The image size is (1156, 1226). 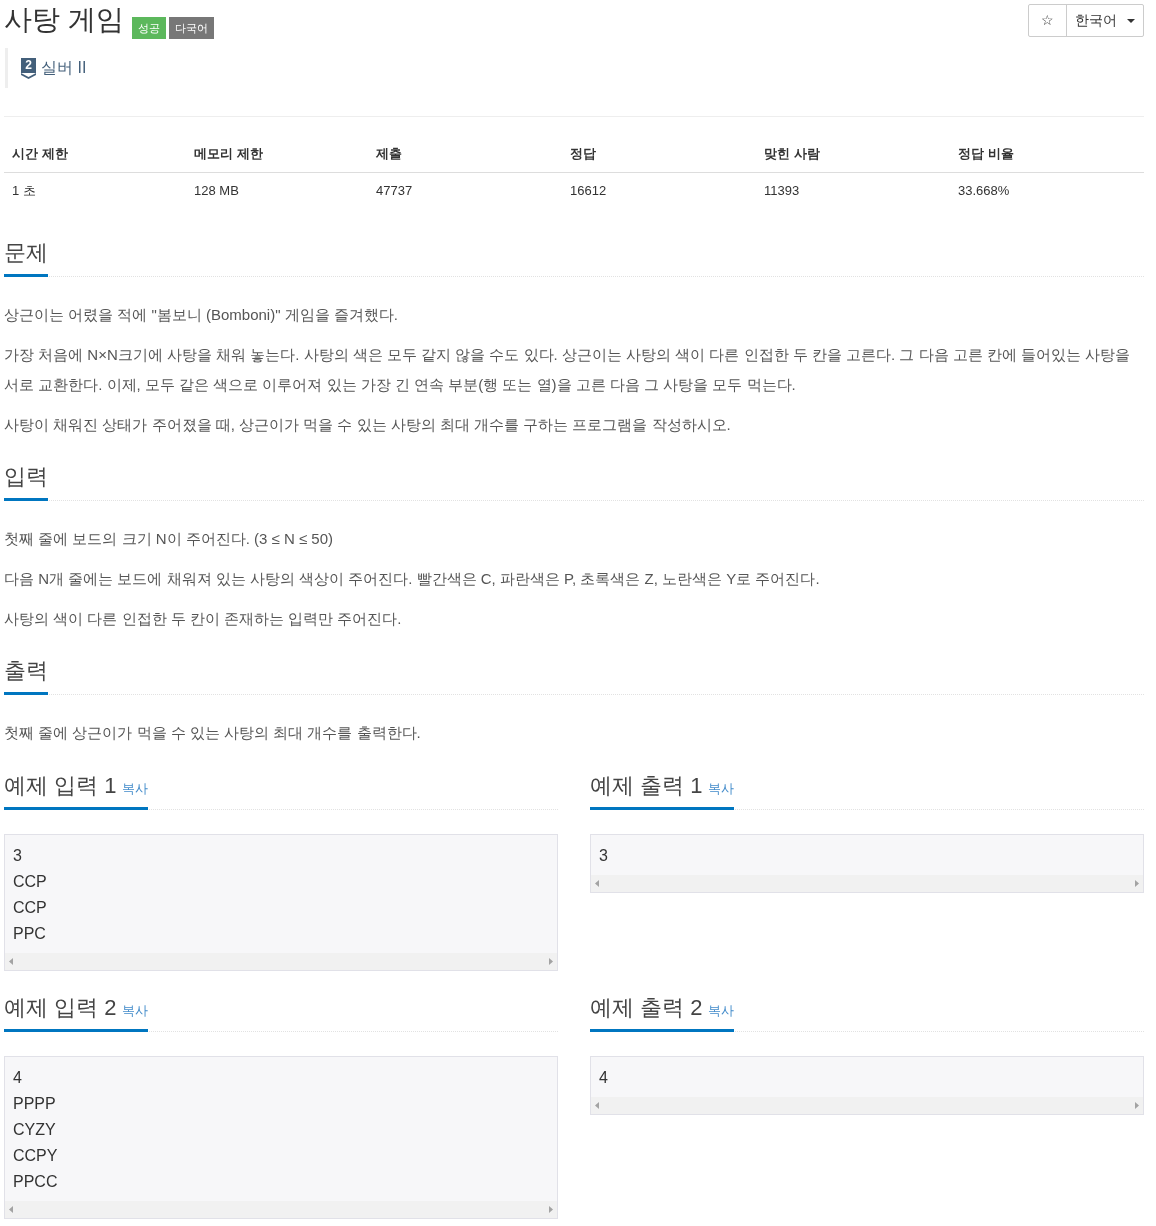 What do you see at coordinates (853, 154) in the screenshot?
I see `table-header-cell: 맞힌 사람` at bounding box center [853, 154].